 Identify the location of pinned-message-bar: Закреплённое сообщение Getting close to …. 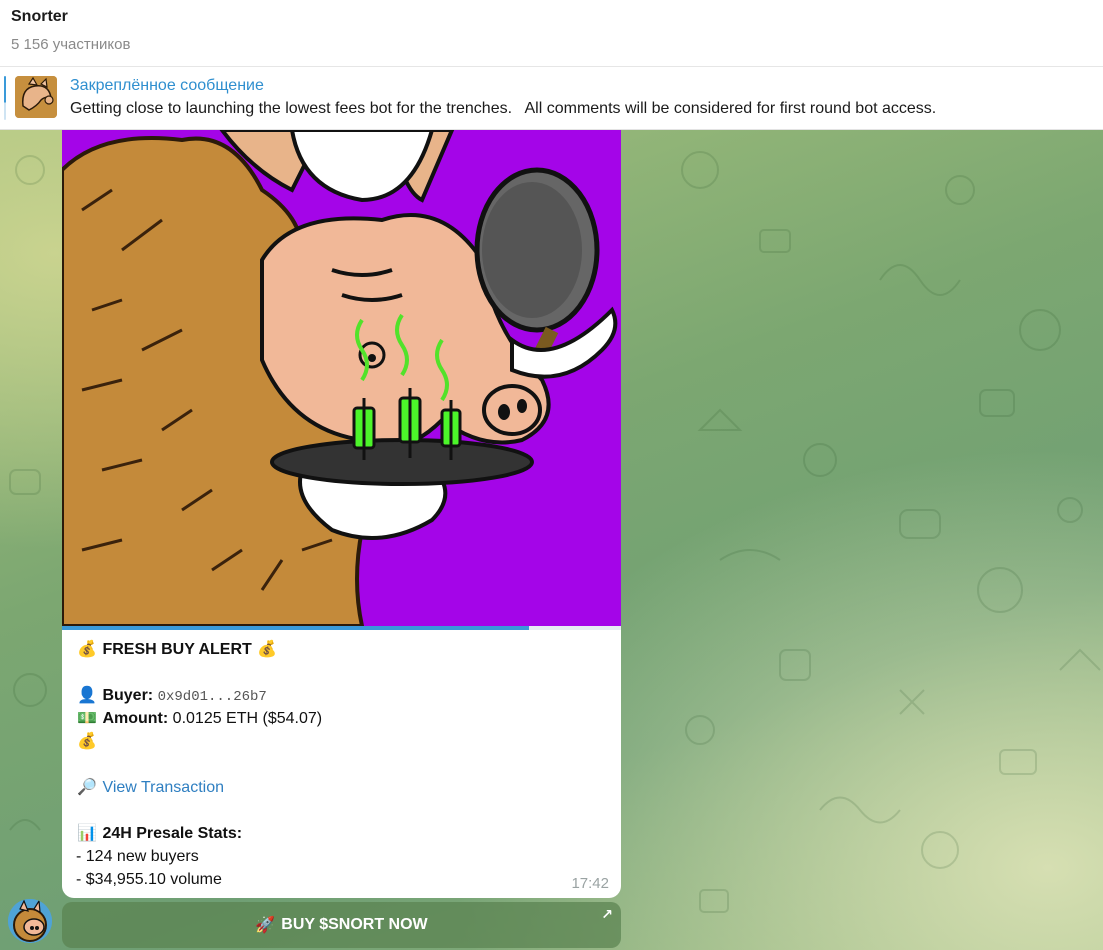
(551, 98).